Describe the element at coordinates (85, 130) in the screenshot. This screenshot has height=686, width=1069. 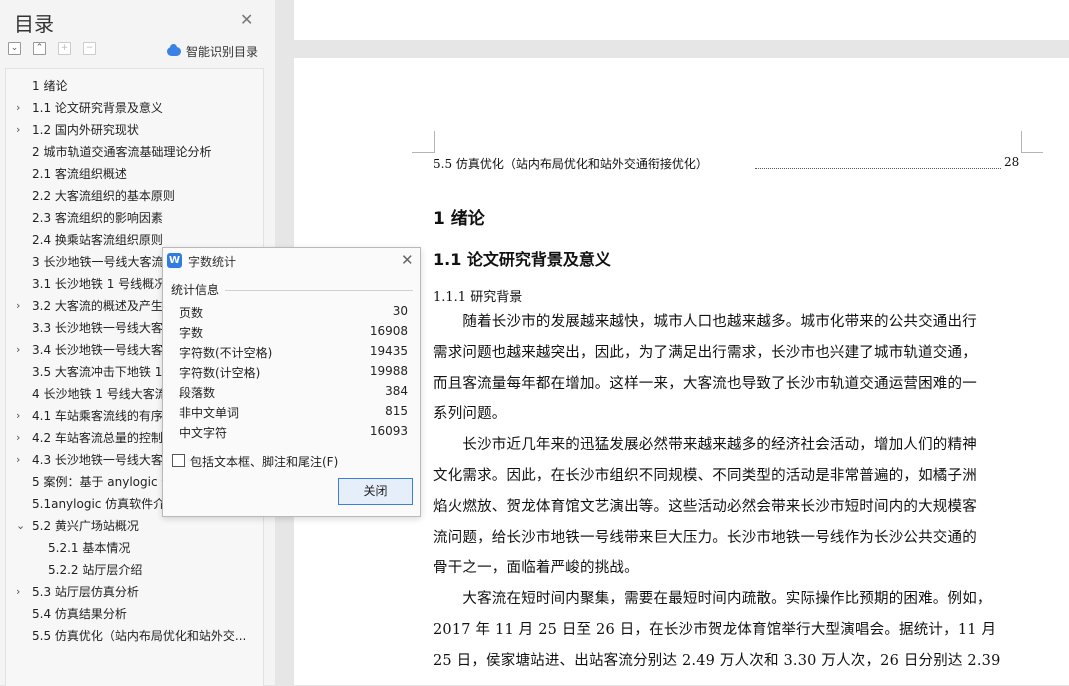
I see `toc-item-label: 1.2 国内外研究现状` at that location.